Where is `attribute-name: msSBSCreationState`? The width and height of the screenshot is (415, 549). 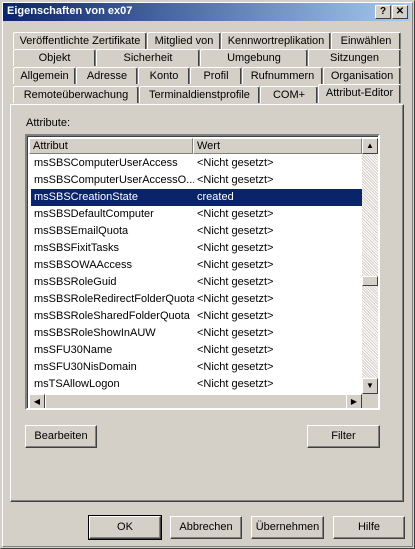 attribute-name: msSBSCreationState is located at coordinates (86, 197).